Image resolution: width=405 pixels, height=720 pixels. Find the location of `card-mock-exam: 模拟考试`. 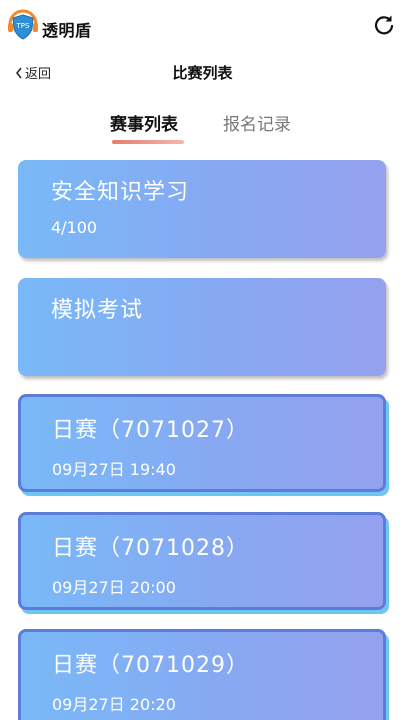

card-mock-exam: 模拟考试 is located at coordinates (202, 327).